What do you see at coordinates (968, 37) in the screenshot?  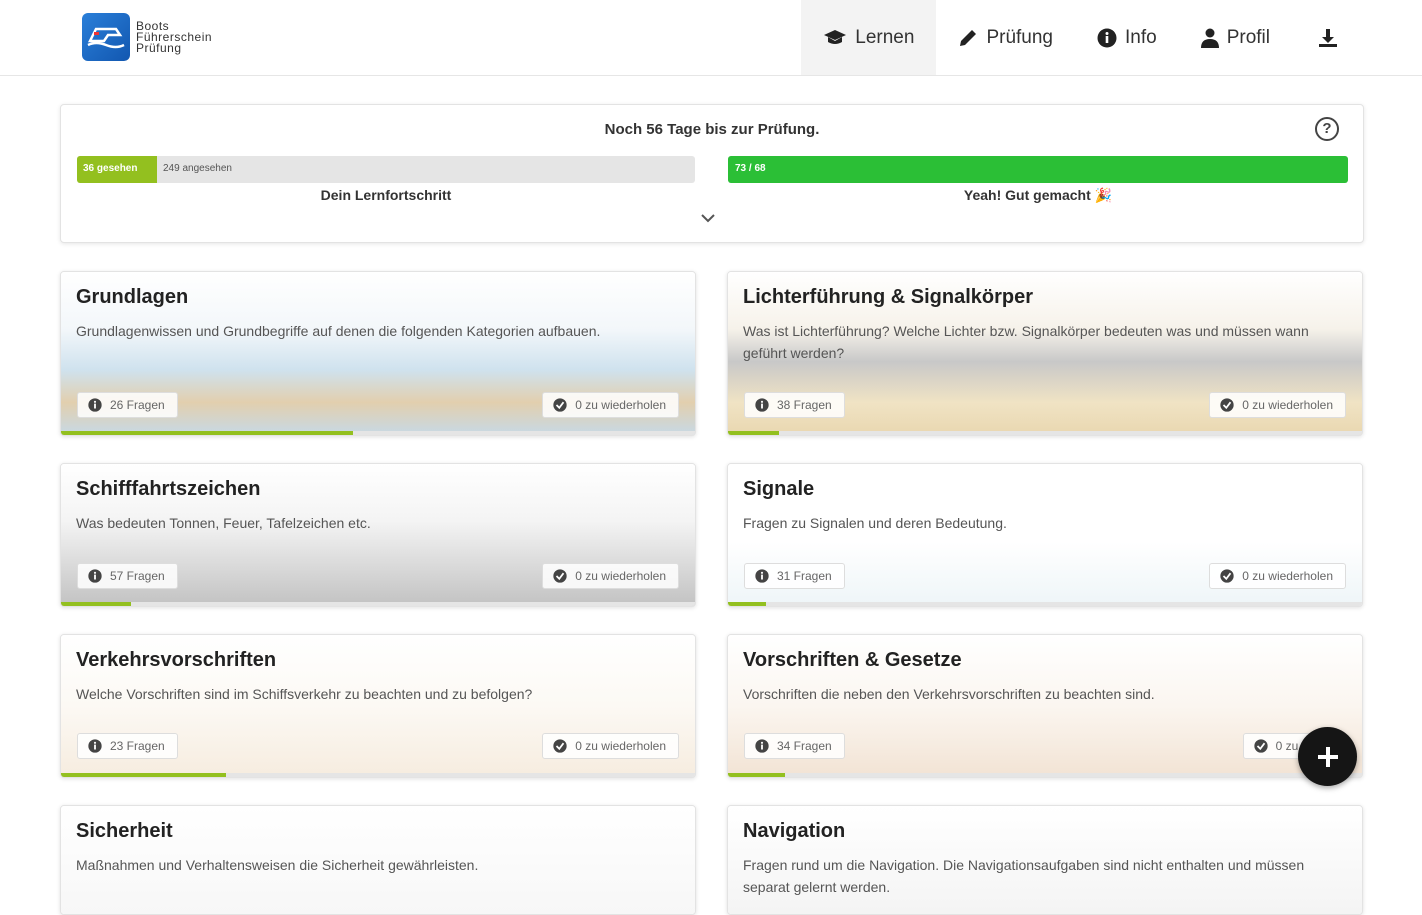 I see `pencil-icon` at bounding box center [968, 37].